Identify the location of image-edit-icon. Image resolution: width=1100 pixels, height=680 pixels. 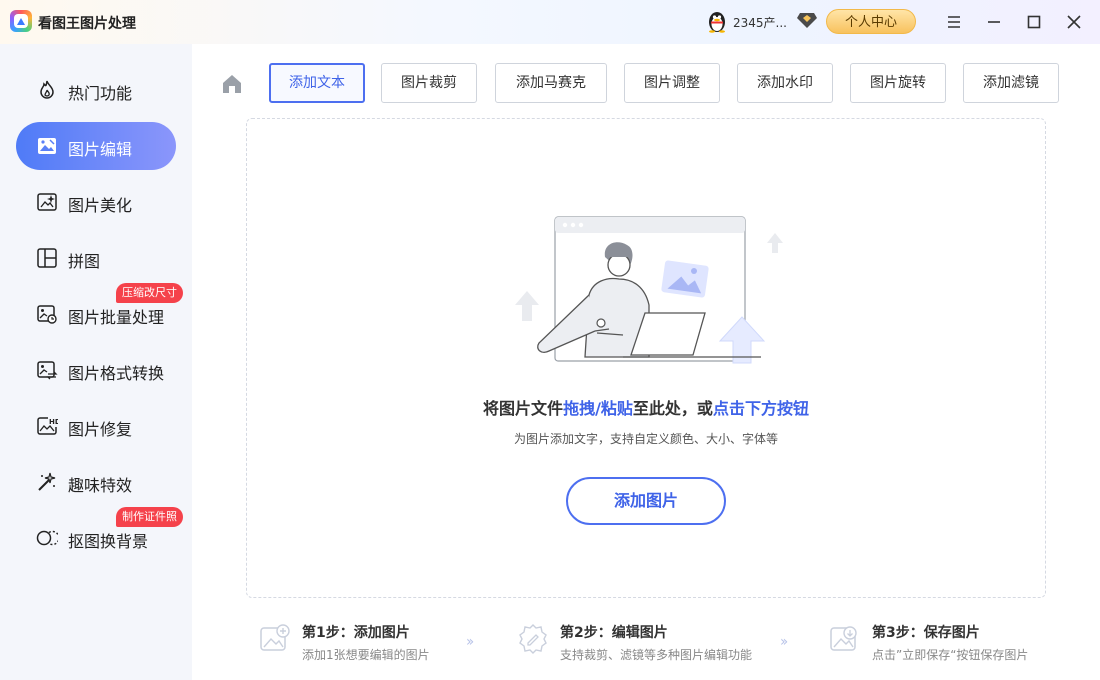
(47, 146).